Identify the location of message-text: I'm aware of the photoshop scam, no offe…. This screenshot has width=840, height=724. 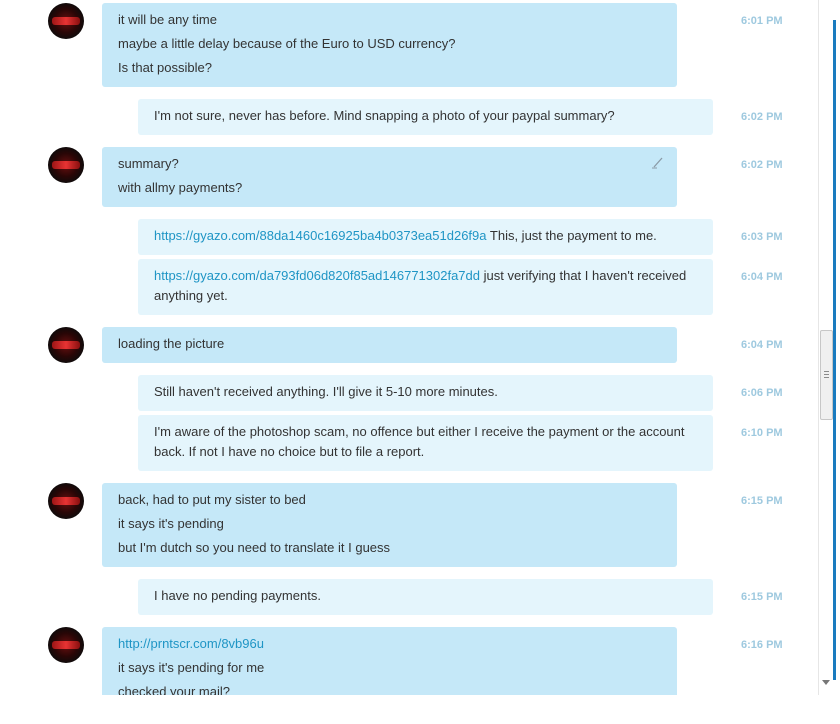
(419, 441).